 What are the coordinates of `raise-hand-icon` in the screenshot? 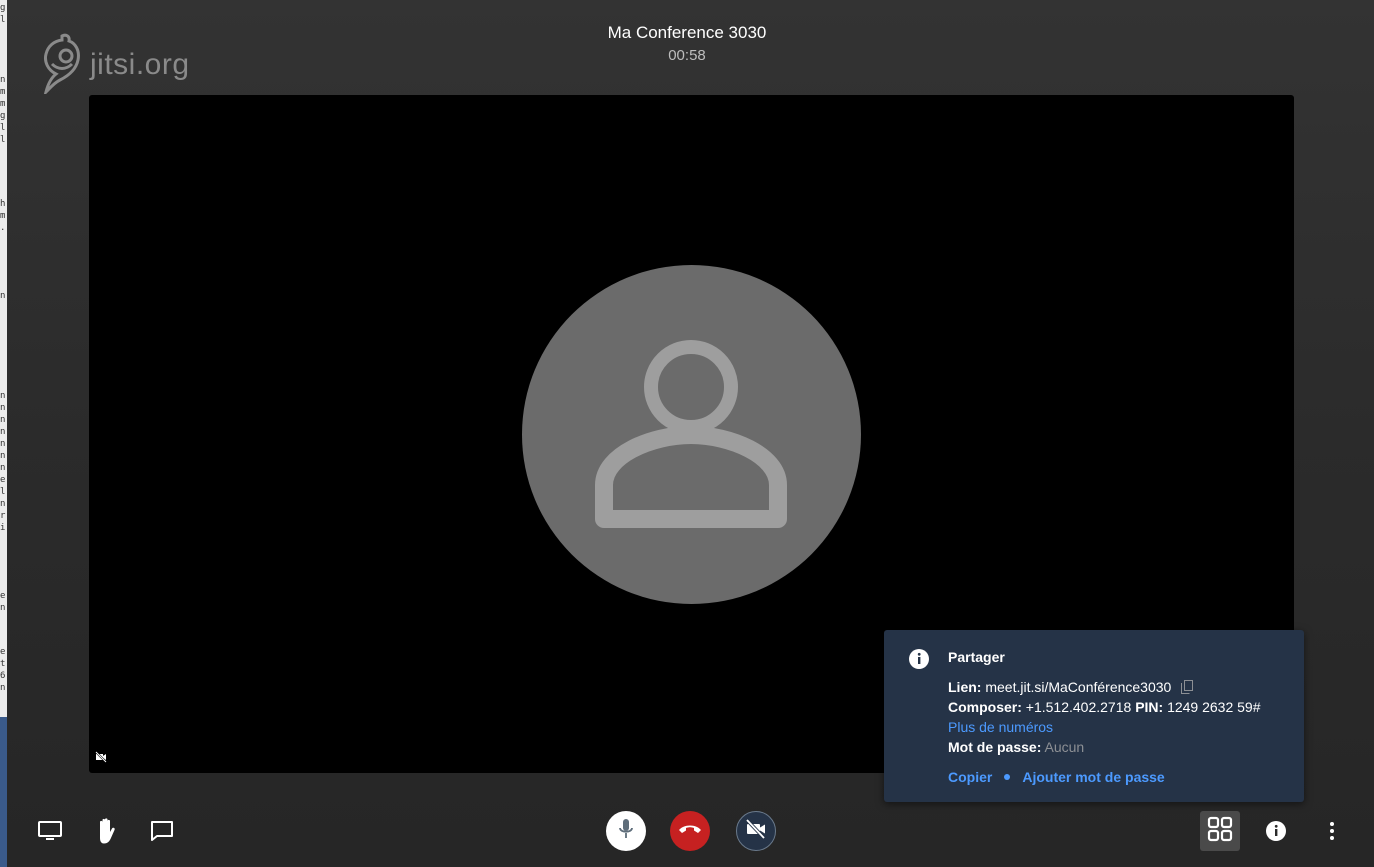 It's located at (106, 831).